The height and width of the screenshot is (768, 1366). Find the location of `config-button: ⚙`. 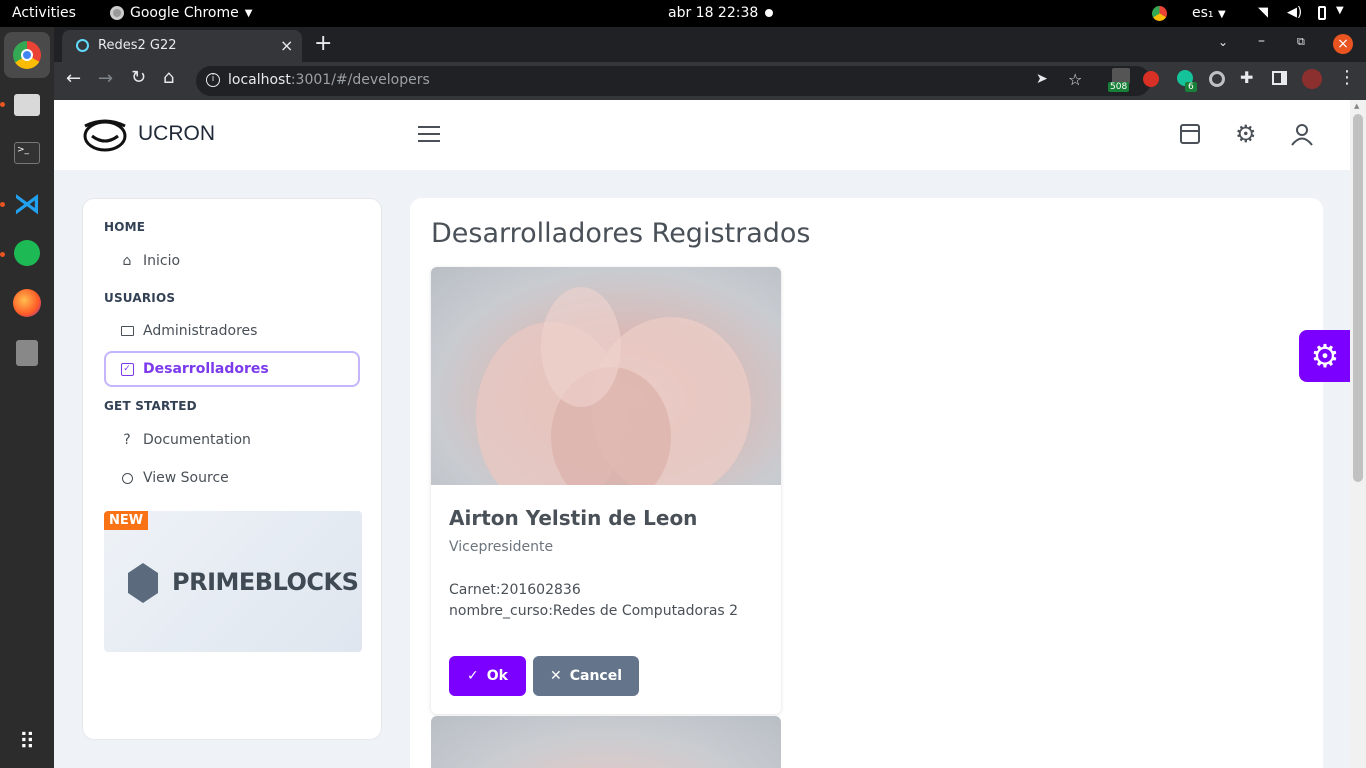

config-button: ⚙ is located at coordinates (1324, 356).